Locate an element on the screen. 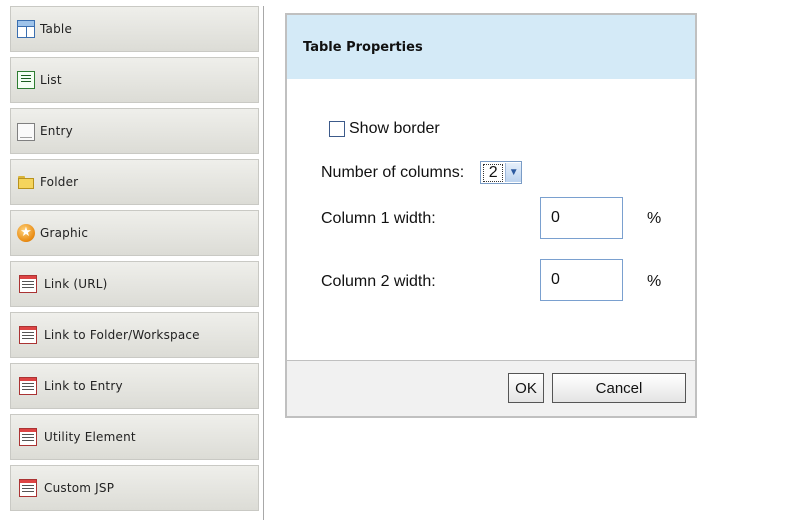 This screenshot has width=798, height=525. table-icon is located at coordinates (26, 29).